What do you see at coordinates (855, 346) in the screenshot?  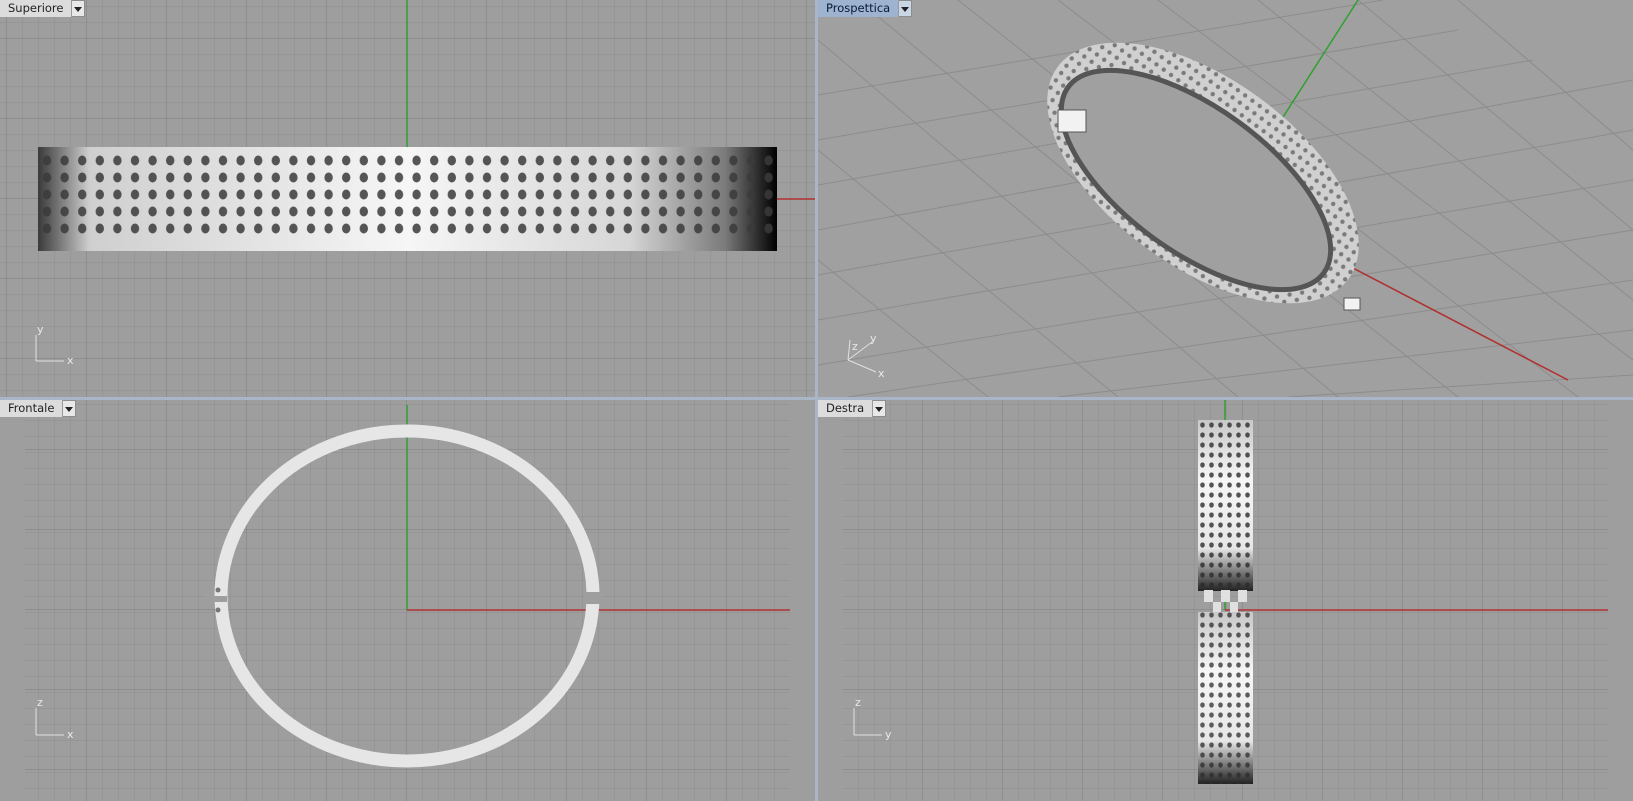 I see `axis-label-z: z` at bounding box center [855, 346].